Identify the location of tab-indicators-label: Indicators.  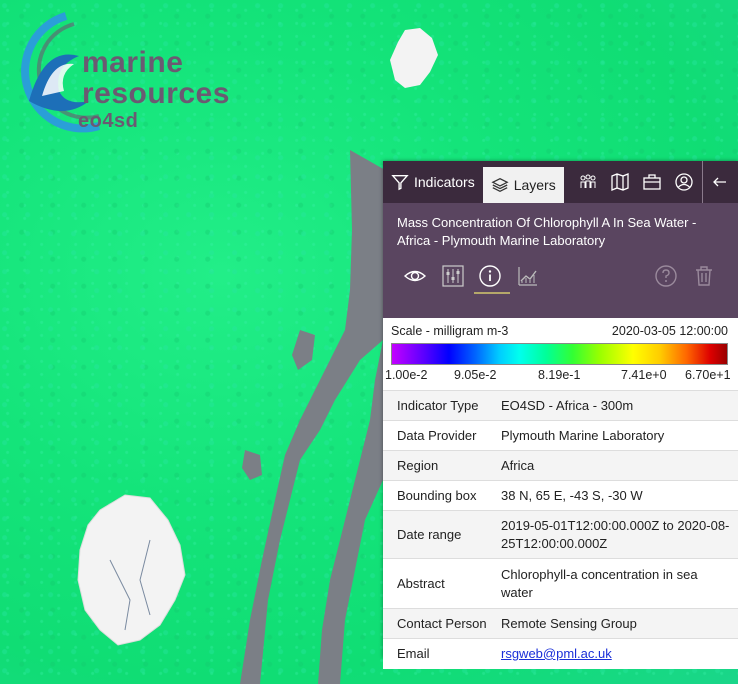
(444, 182).